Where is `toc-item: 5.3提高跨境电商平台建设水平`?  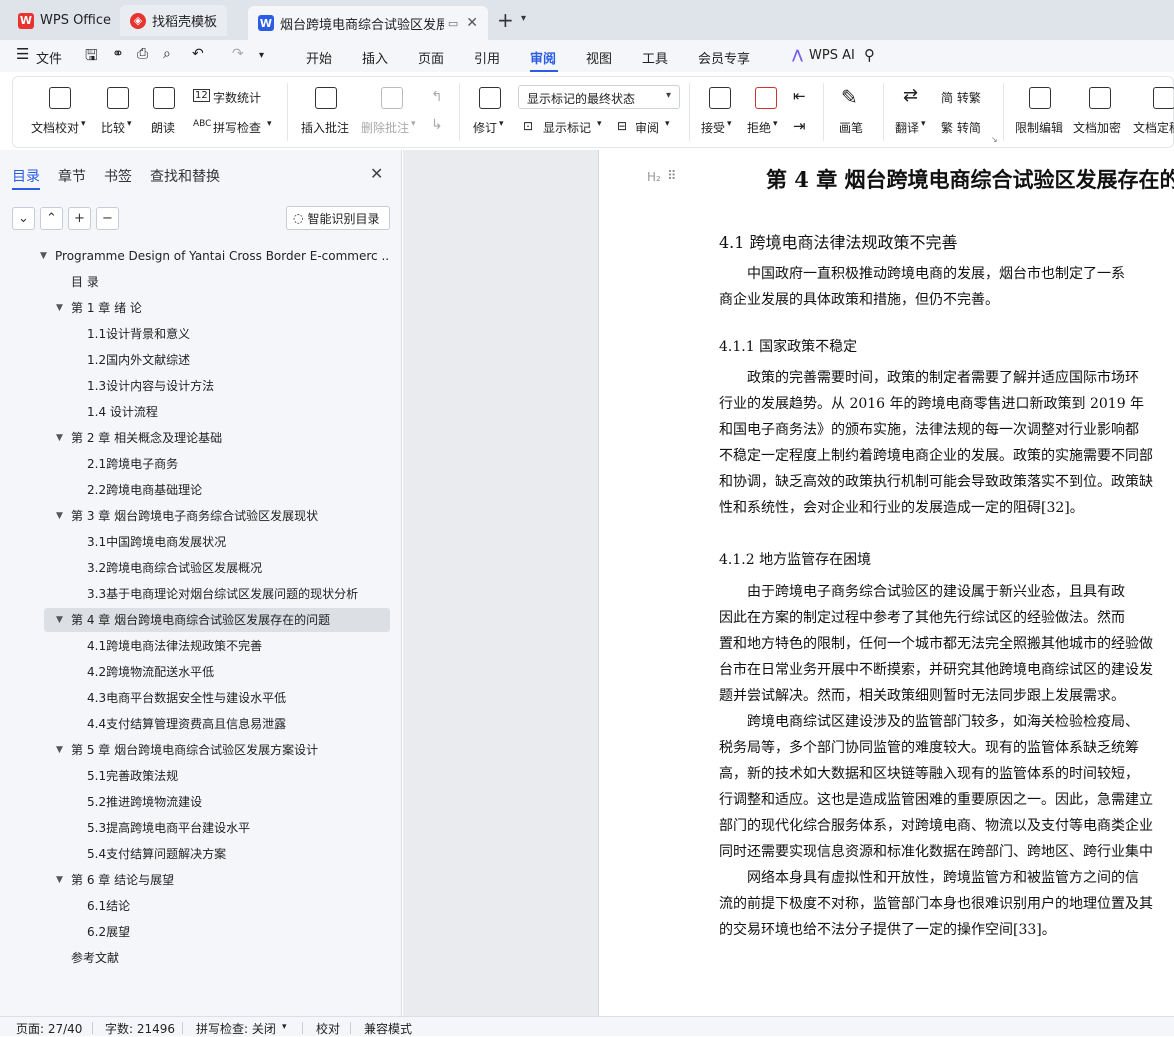 toc-item: 5.3提高跨境电商平台建设水平 is located at coordinates (195, 828).